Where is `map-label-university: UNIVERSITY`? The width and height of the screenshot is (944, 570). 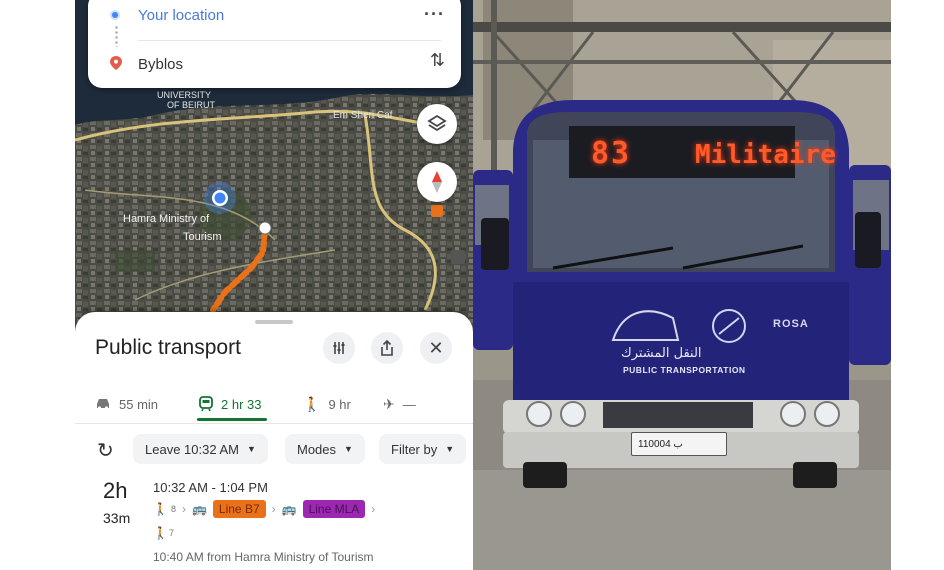 map-label-university: UNIVERSITY is located at coordinates (184, 95).